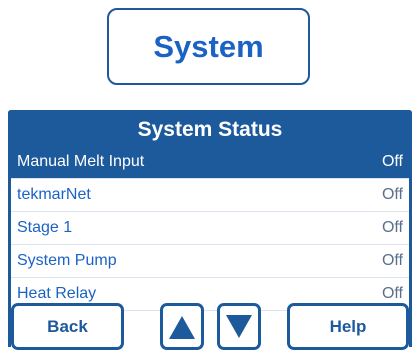 This screenshot has height=350, width=416. What do you see at coordinates (210, 162) in the screenshot?
I see `list-item-manual-melt-input: Manual Melt Input Off` at bounding box center [210, 162].